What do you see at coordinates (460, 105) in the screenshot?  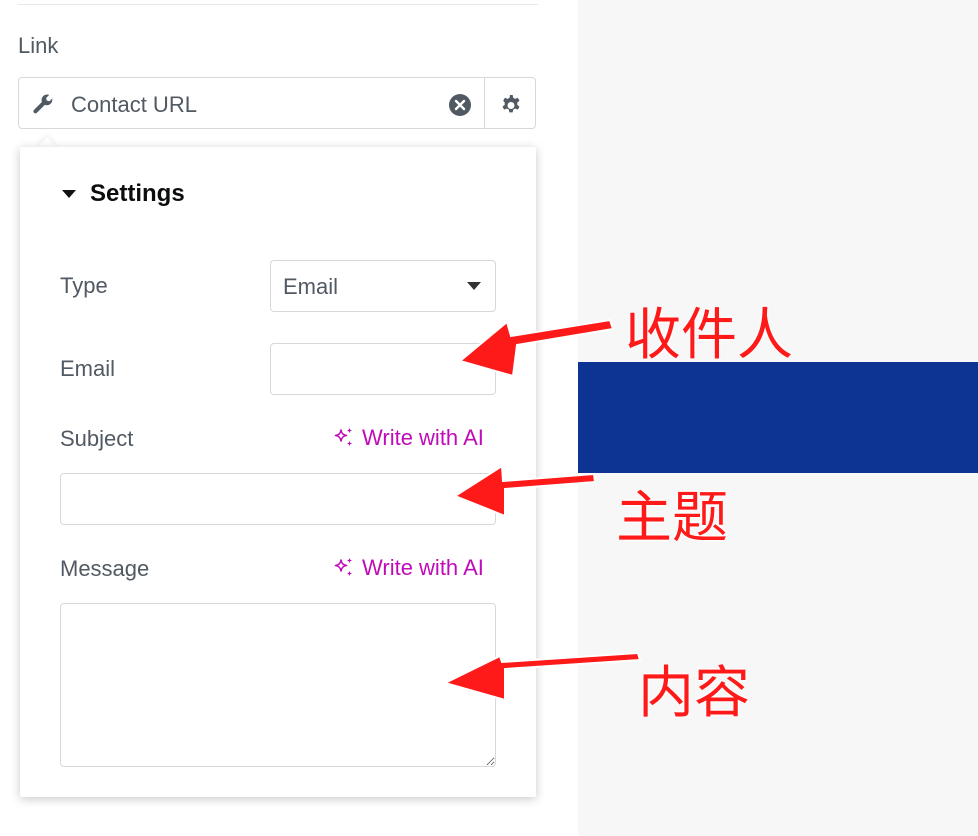 I see `clear-icon` at bounding box center [460, 105].